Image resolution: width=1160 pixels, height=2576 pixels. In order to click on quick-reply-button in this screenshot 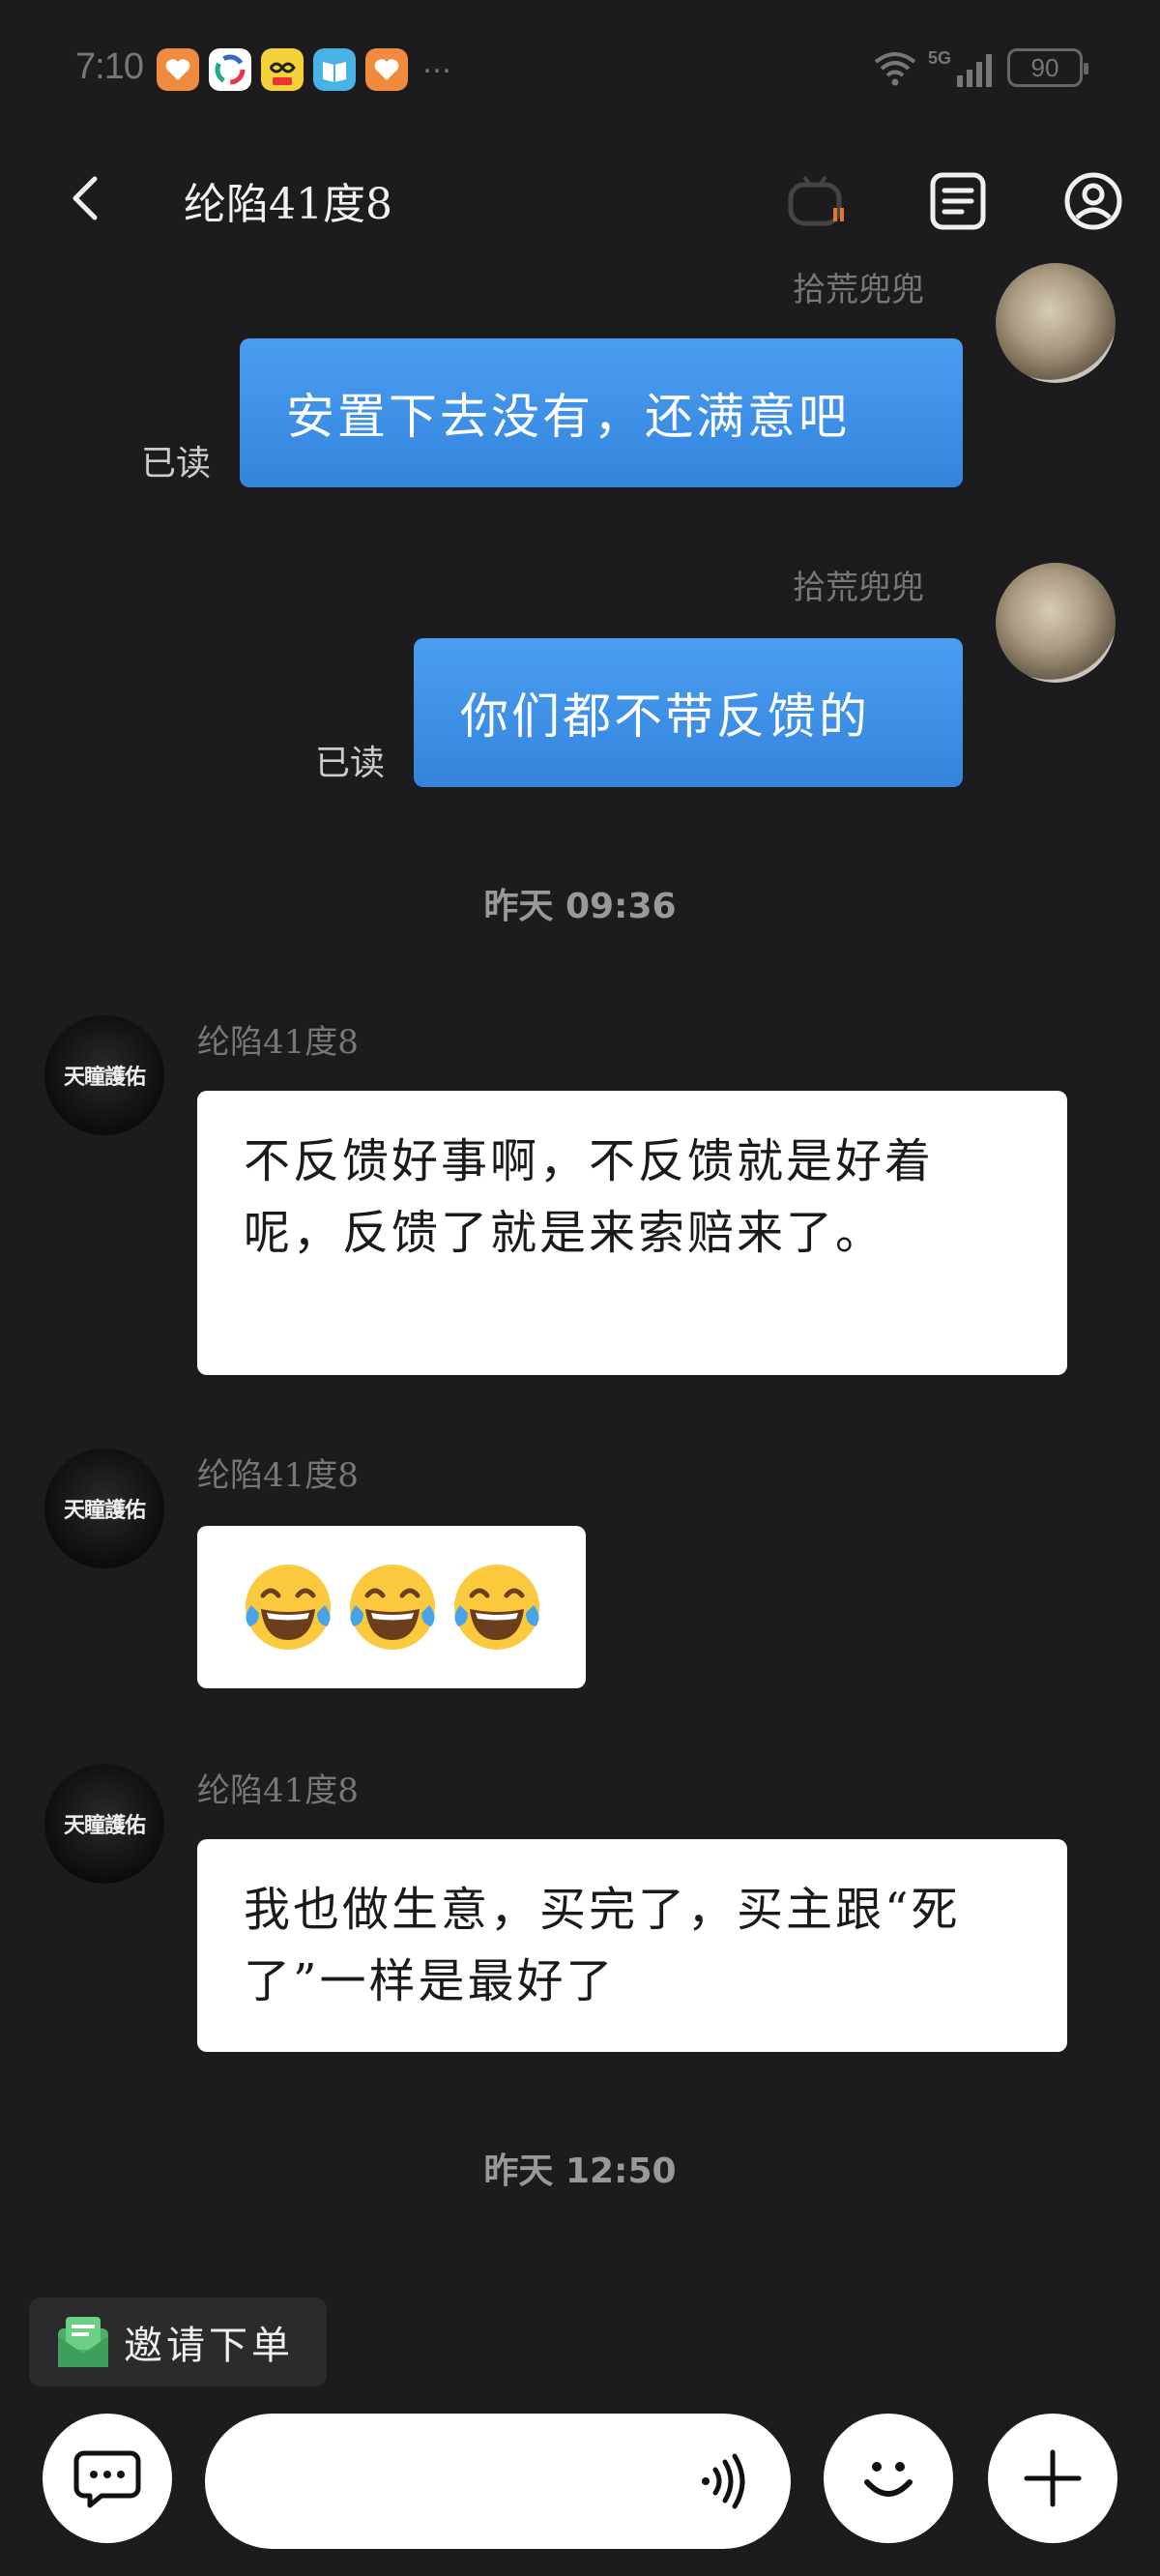, I will do `click(107, 2478)`.